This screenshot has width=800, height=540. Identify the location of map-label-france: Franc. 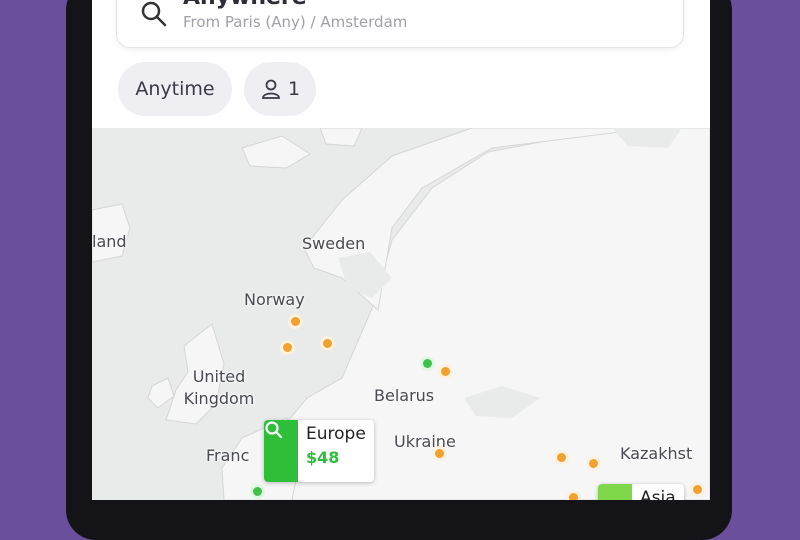
(228, 455).